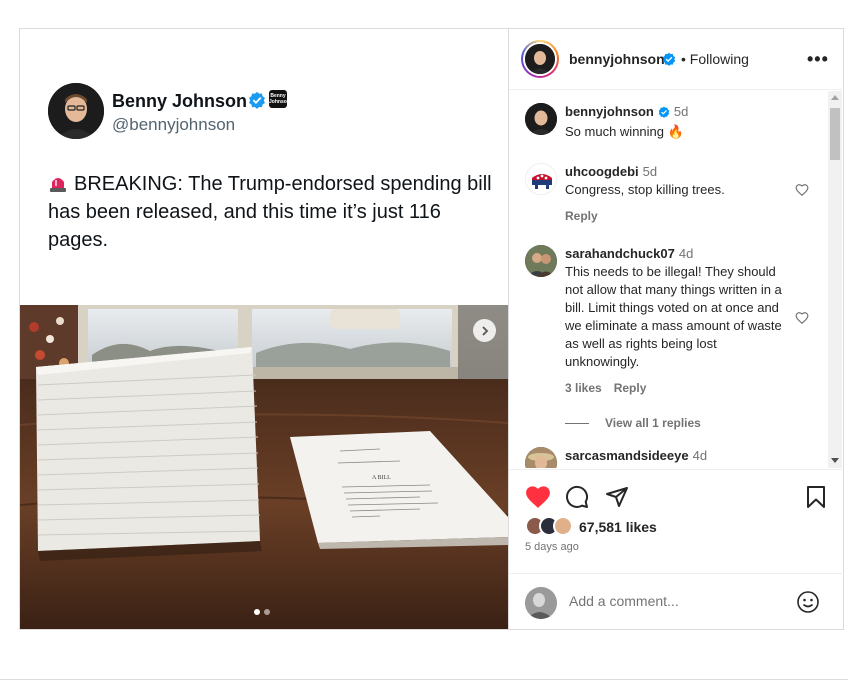  I want to click on more-options-icon: •••, so click(818, 59).